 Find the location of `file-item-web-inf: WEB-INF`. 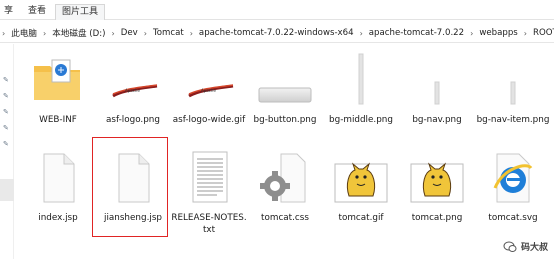

file-item-web-inf: WEB-INF is located at coordinates (58, 93).